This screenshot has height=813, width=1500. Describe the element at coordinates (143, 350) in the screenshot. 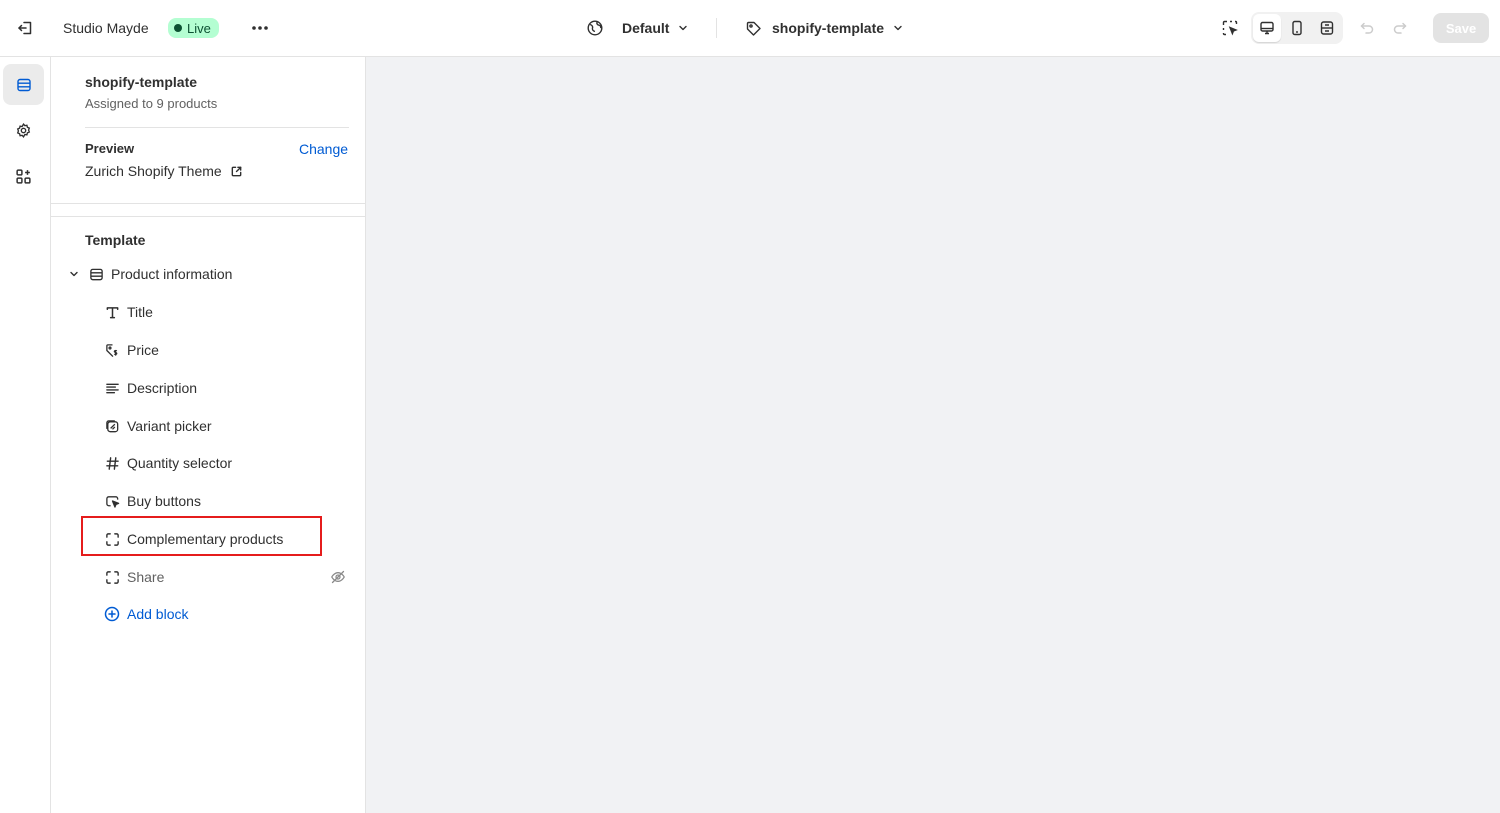

I see `block-label: Price` at that location.